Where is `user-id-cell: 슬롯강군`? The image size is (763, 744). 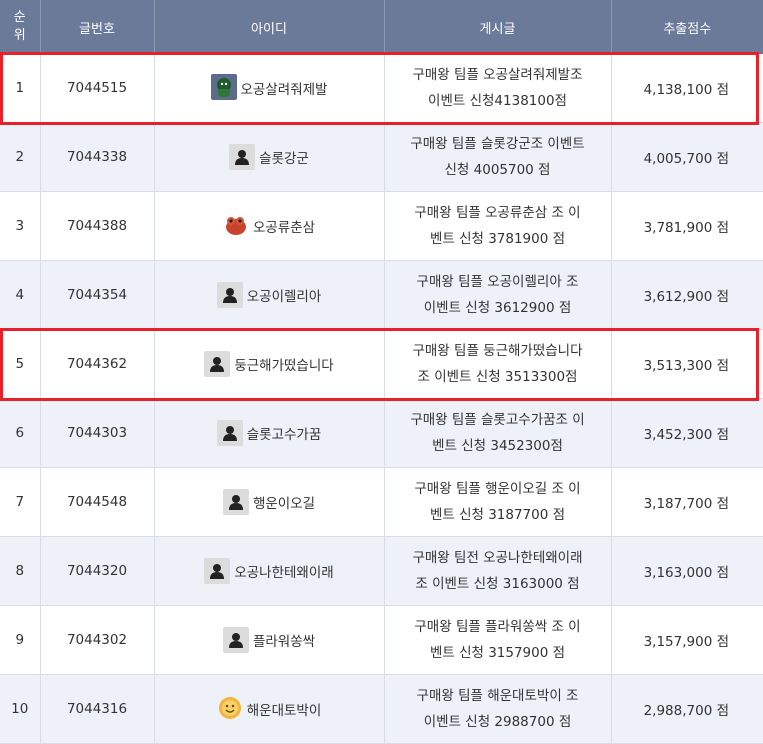 user-id-cell: 슬롯강군 is located at coordinates (269, 157).